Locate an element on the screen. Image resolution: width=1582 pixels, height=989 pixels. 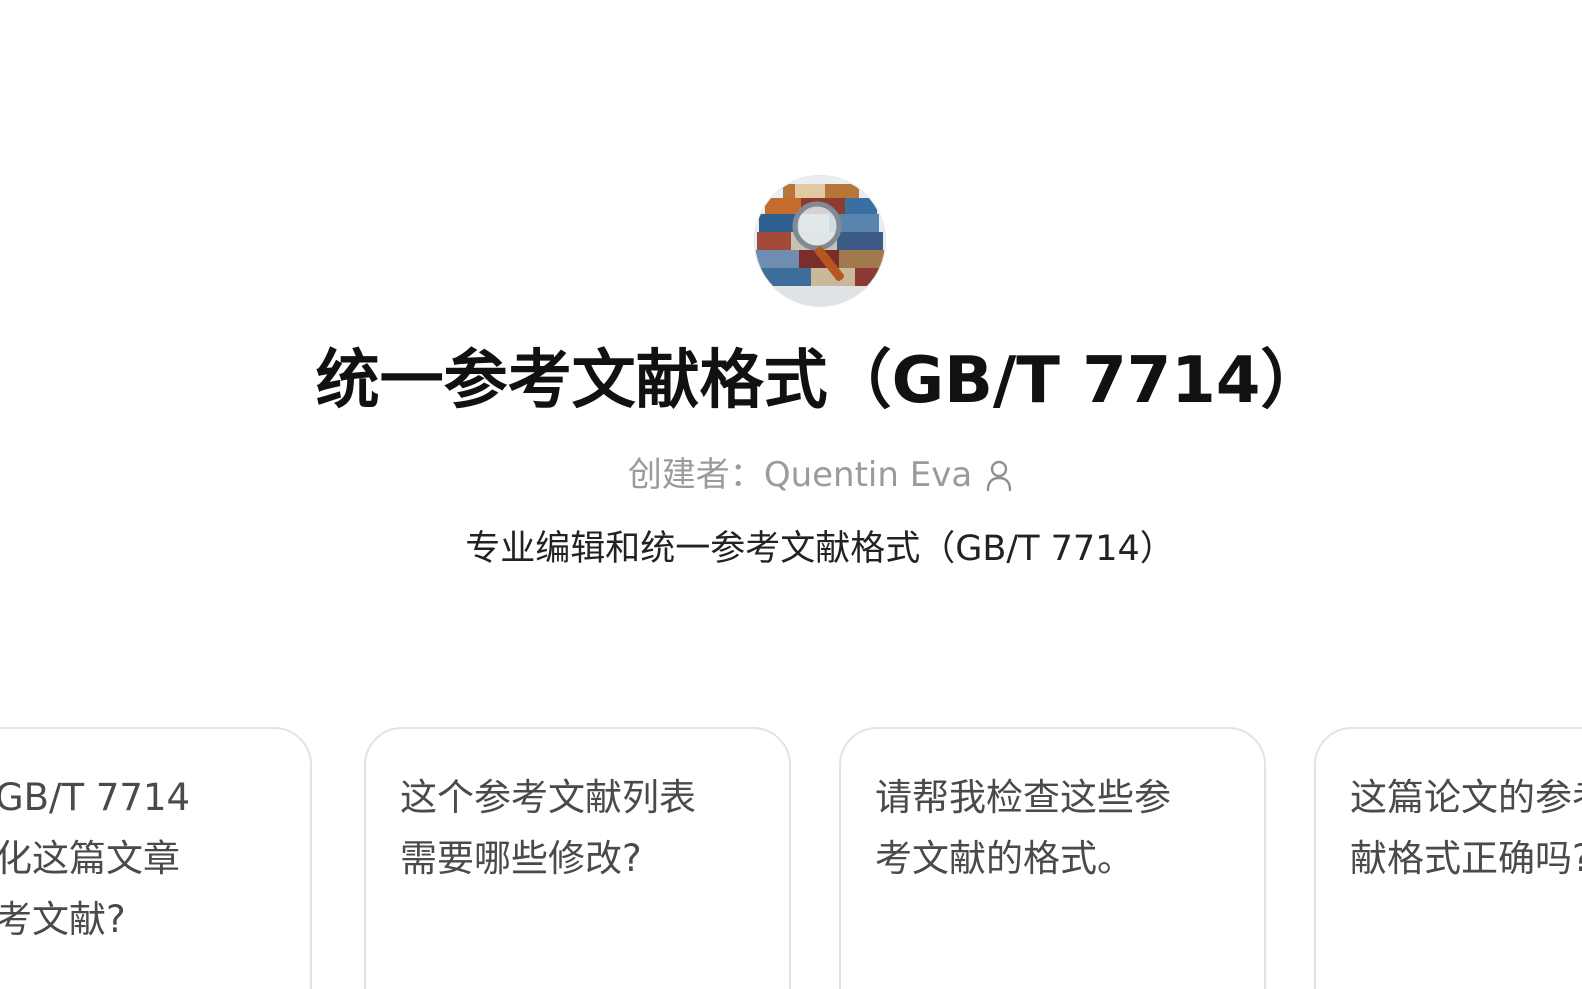
gpt-title: 统一参考文献格式（GB/T 7714） is located at coordinates (820, 381).